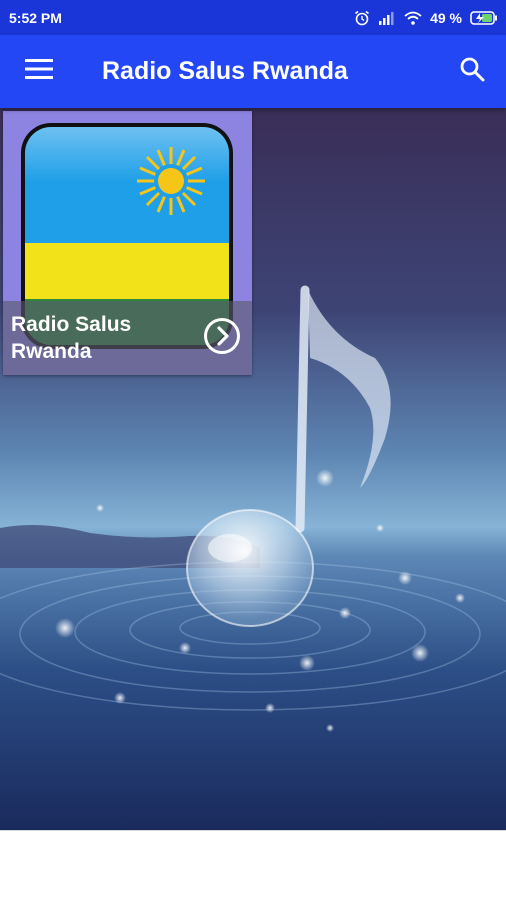 Image resolution: width=506 pixels, height=900 pixels. Describe the element at coordinates (96, 338) in the screenshot. I see `station-name: Radio Salus Rwanda` at that location.